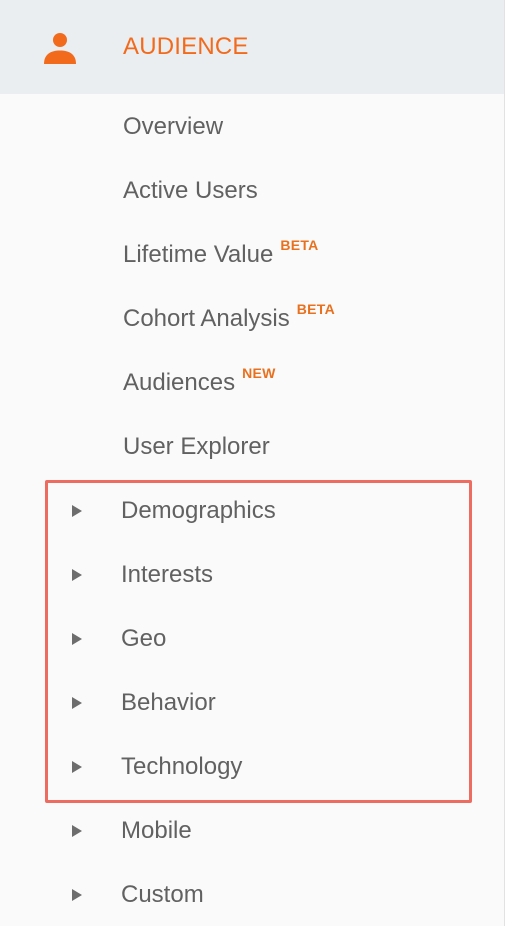 Image resolution: width=508 pixels, height=926 pixels. I want to click on new-badge: NEW, so click(259, 373).